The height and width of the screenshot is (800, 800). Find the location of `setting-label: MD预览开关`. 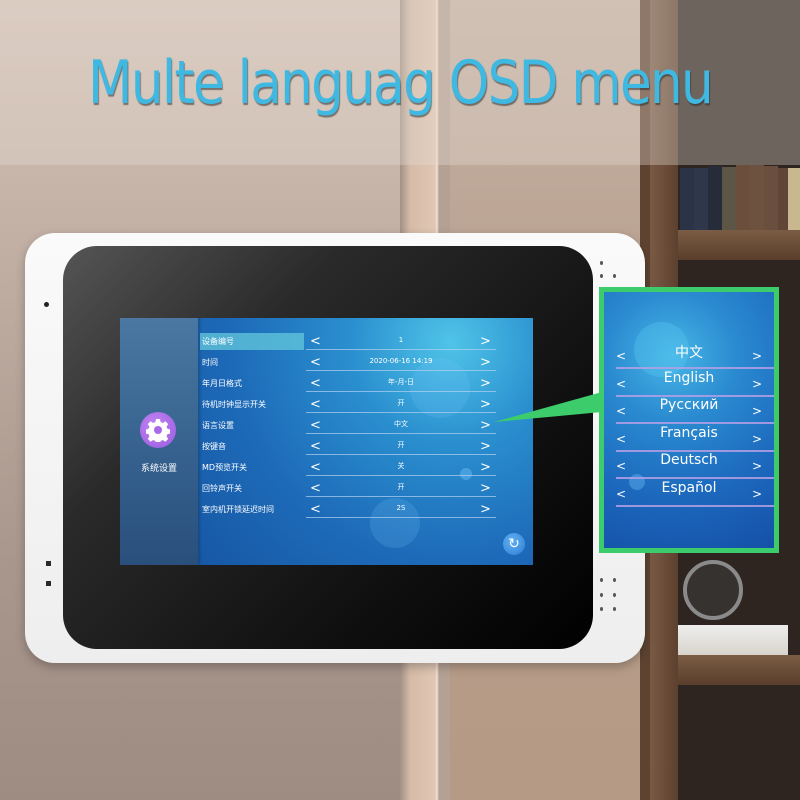

setting-label: MD预览开关 is located at coordinates (252, 467).